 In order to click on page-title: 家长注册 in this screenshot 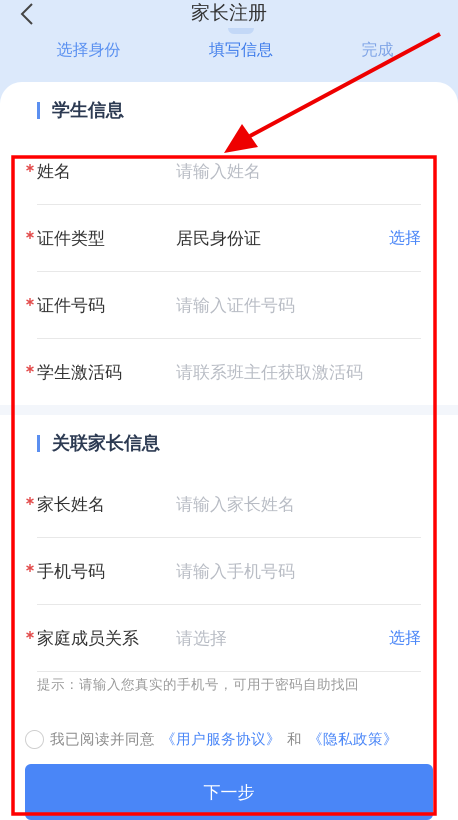, I will do `click(229, 13)`.